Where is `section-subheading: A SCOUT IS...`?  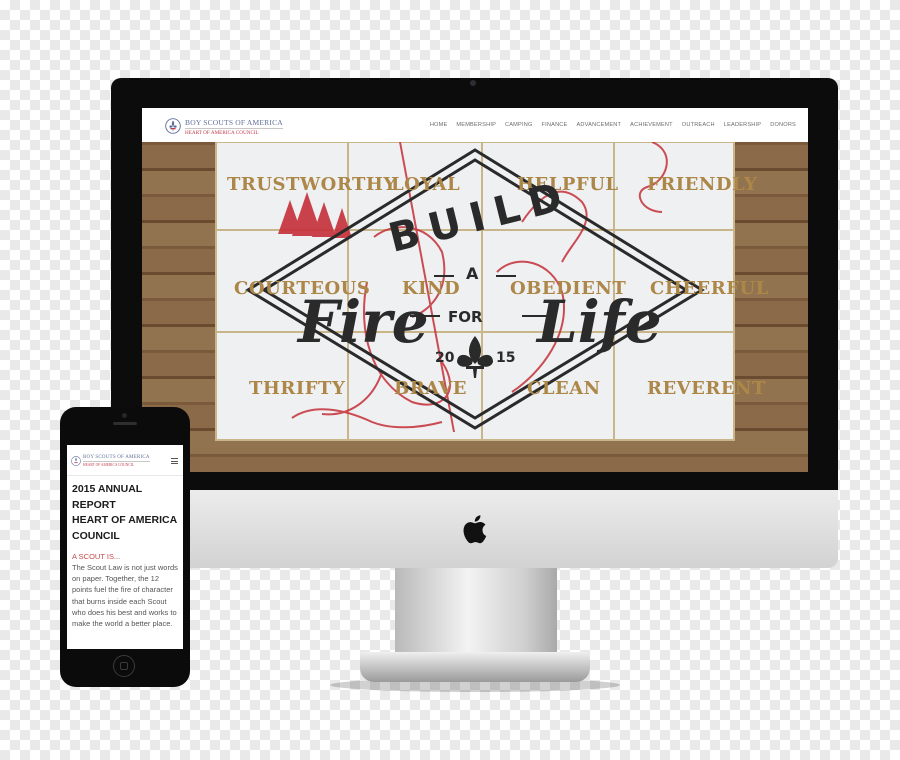
section-subheading: A SCOUT IS... is located at coordinates (96, 556).